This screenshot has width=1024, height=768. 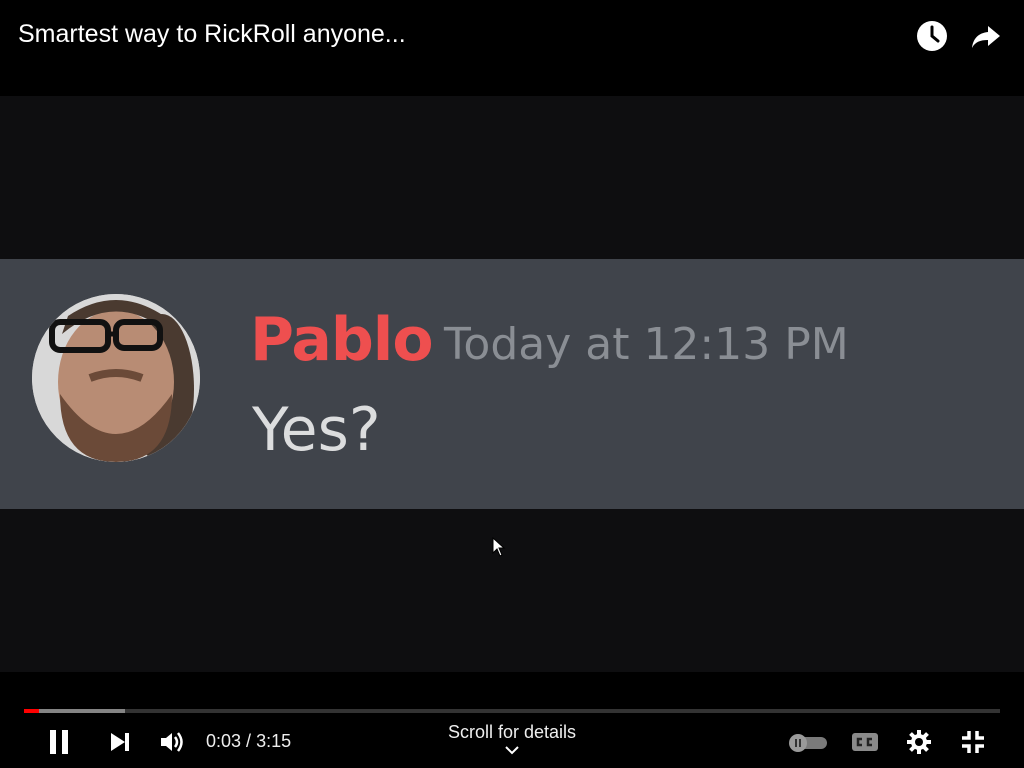 I want to click on player-controls: 0:03 / 3:15 Scroll for details, so click(x=512, y=720).